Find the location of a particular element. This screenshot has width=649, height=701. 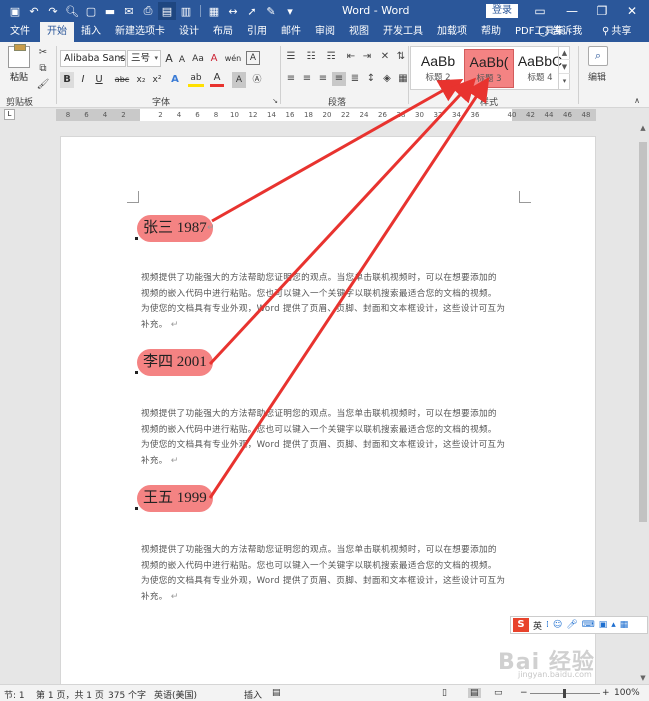

phonetic-guide-button: wén is located at coordinates (233, 59).